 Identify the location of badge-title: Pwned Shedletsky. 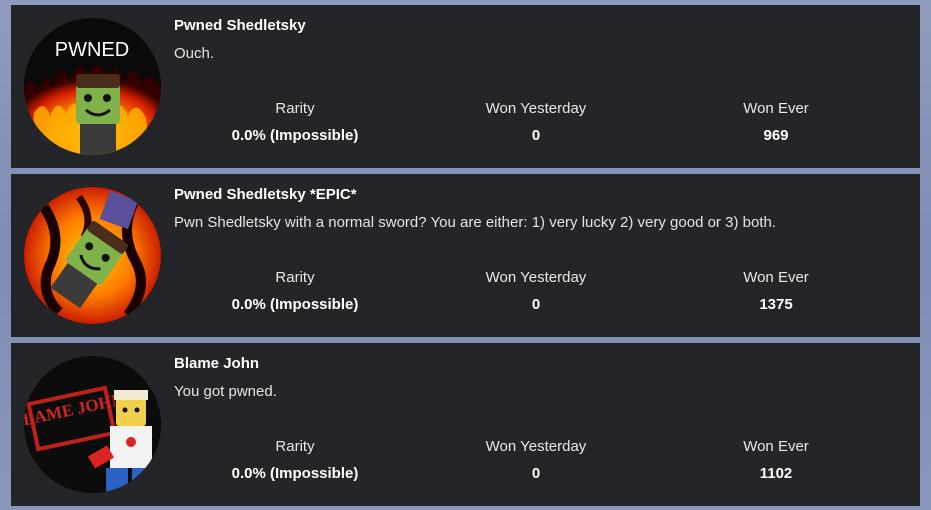
(240, 25).